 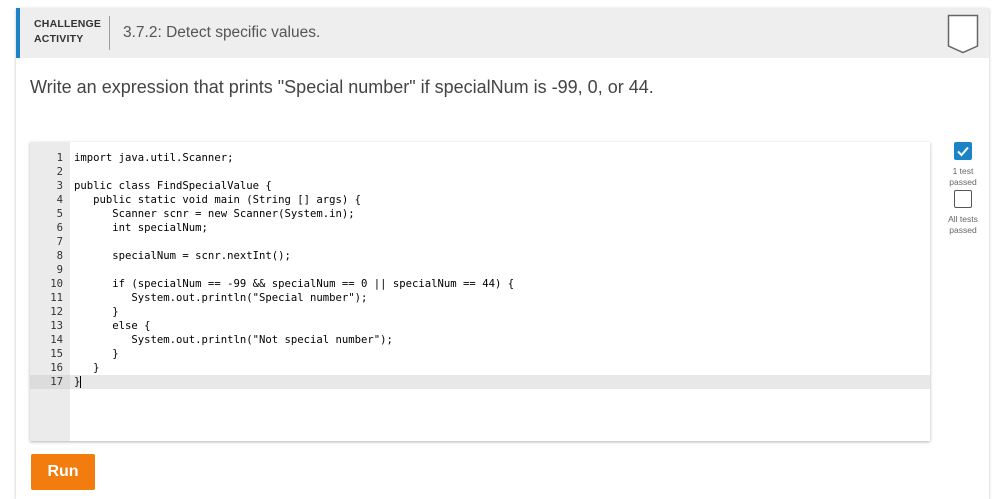 I want to click on line-text: specialNum = scnr.nextInt();, so click(x=182, y=256).